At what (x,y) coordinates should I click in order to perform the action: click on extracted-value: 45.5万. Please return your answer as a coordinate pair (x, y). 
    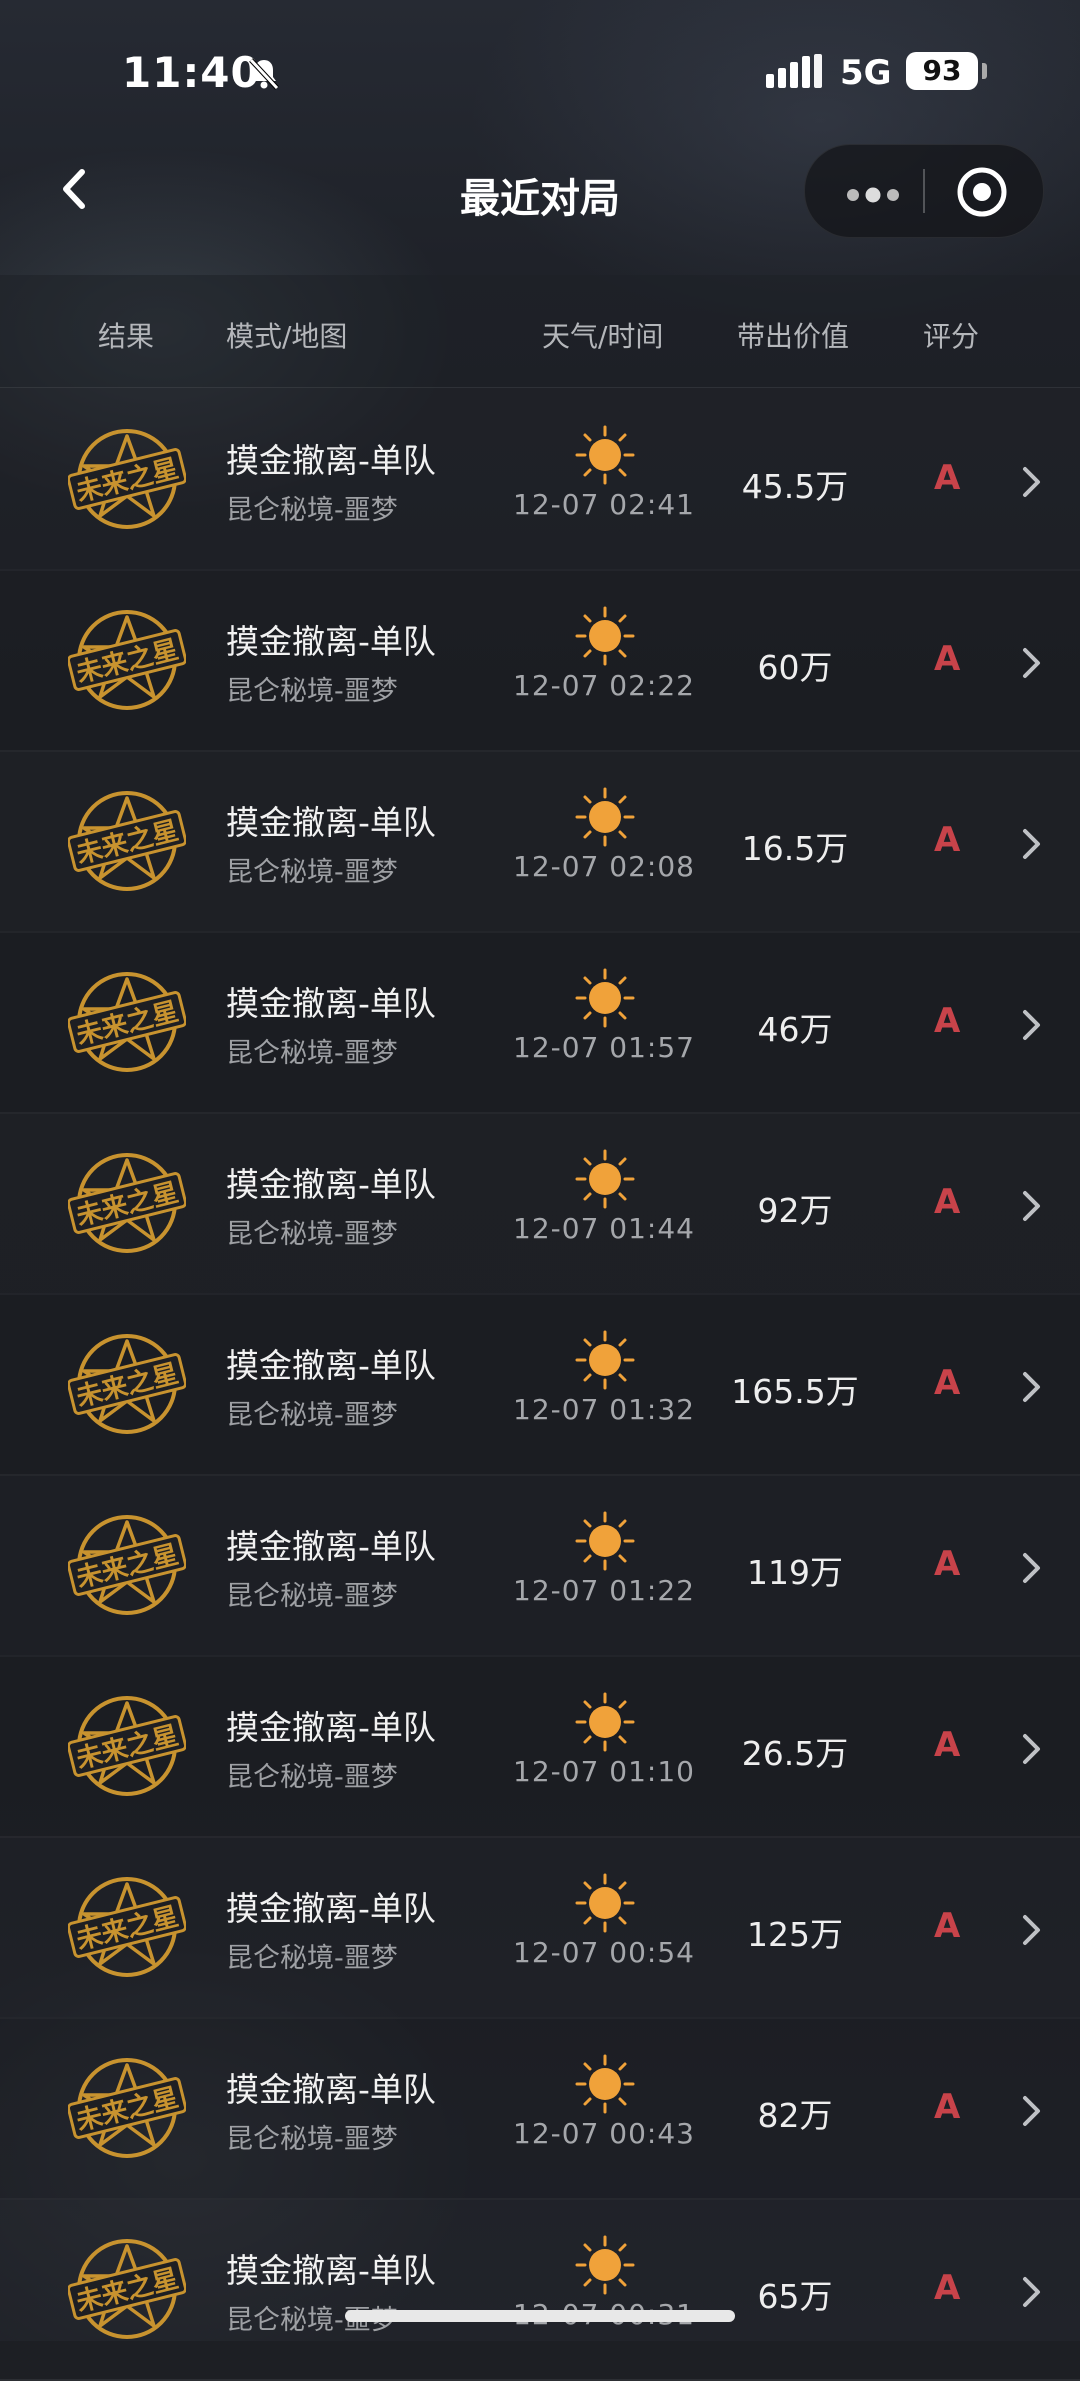
    Looking at the image, I should click on (795, 486).